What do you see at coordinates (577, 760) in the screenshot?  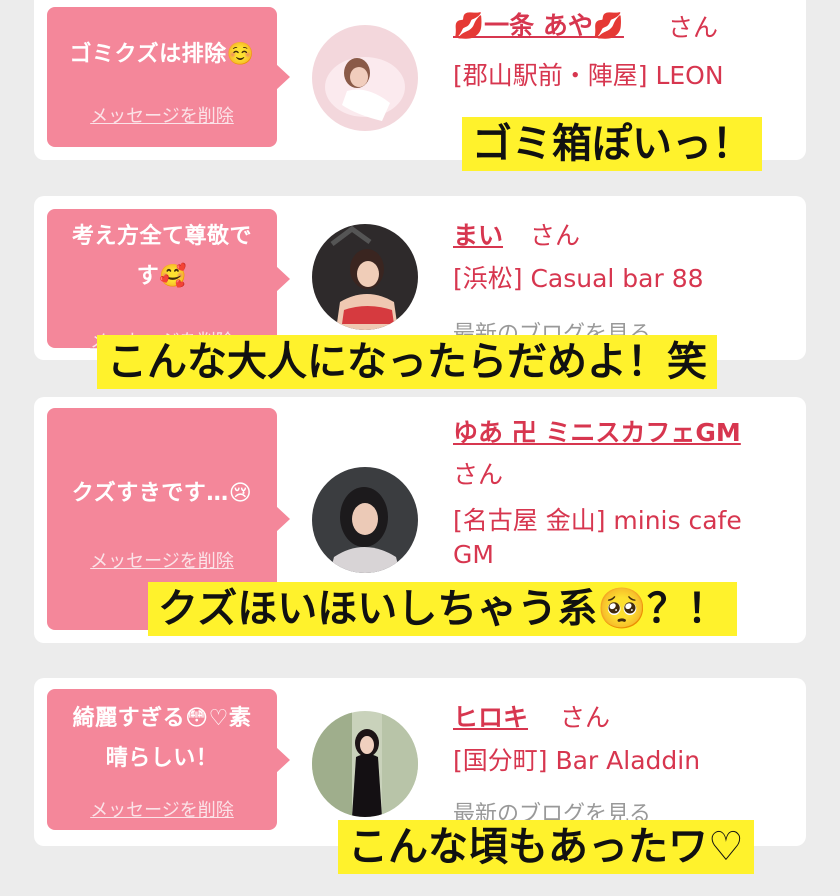 I see `shop-info: [国分町] Bar Aladdin` at bounding box center [577, 760].